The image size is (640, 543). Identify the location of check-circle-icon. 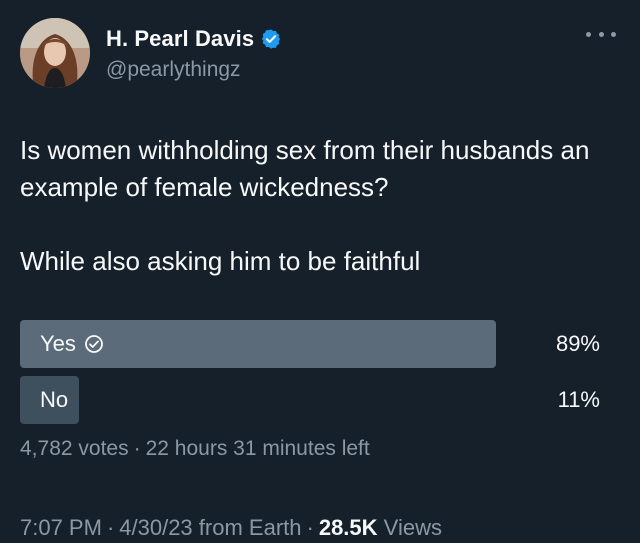
(94, 344).